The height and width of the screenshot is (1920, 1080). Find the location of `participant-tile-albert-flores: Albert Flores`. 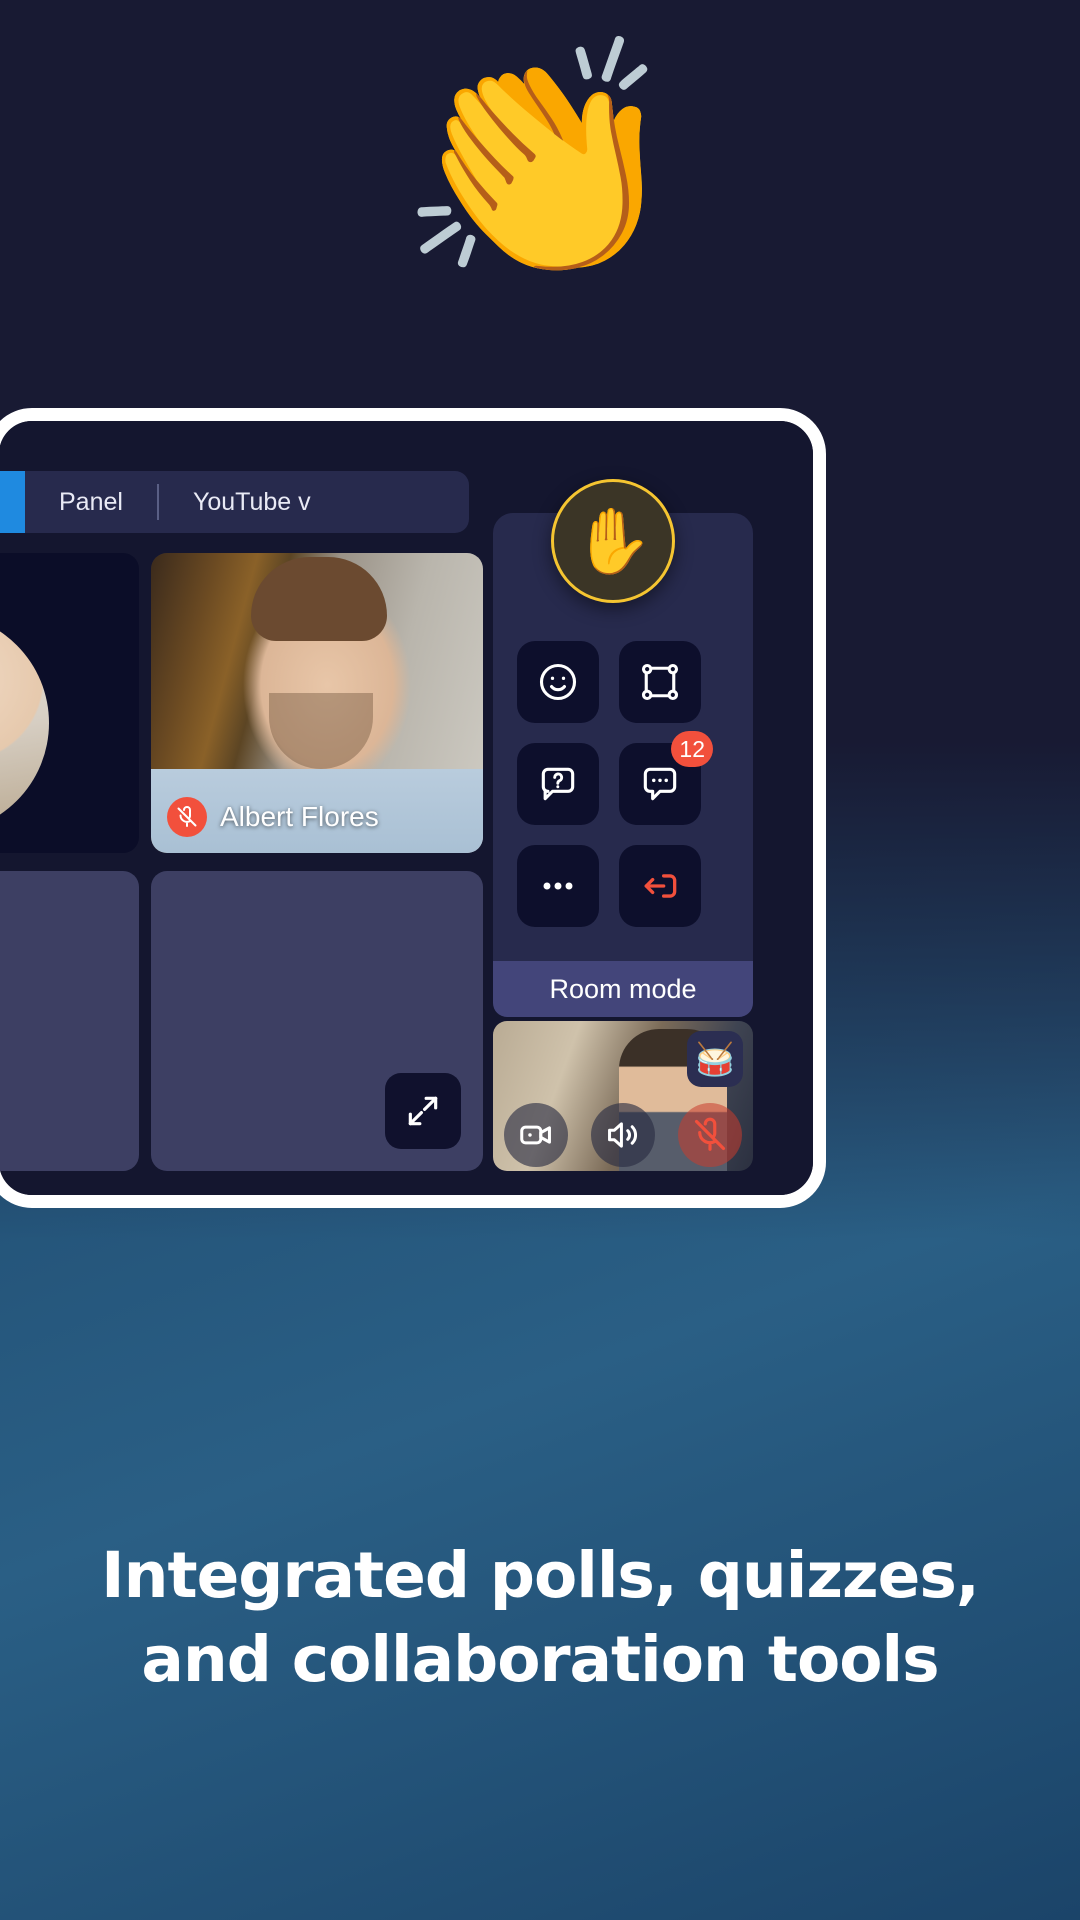

participant-tile-albert-flores: Albert Flores is located at coordinates (317, 703).